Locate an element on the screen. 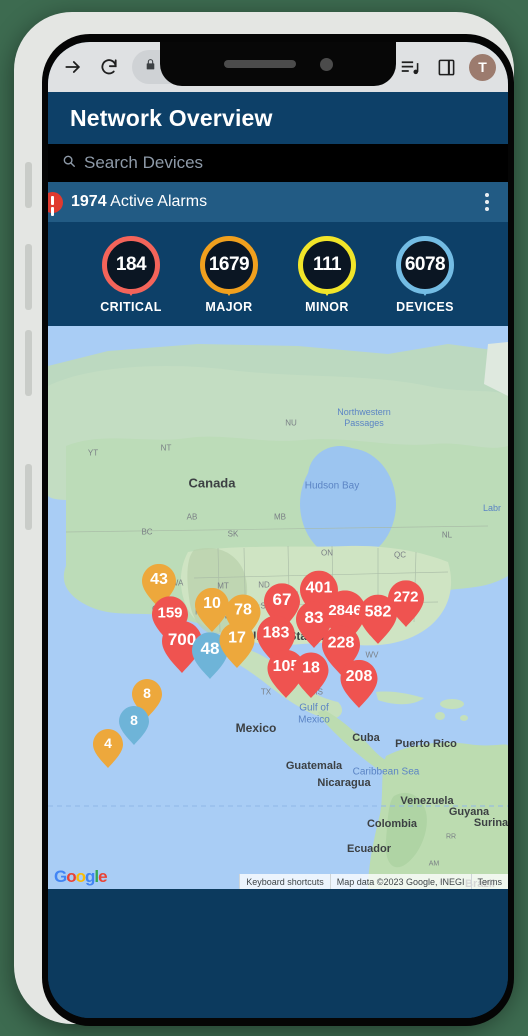 This screenshot has width=528, height=1036. map-marker: 272 is located at coordinates (406, 603).